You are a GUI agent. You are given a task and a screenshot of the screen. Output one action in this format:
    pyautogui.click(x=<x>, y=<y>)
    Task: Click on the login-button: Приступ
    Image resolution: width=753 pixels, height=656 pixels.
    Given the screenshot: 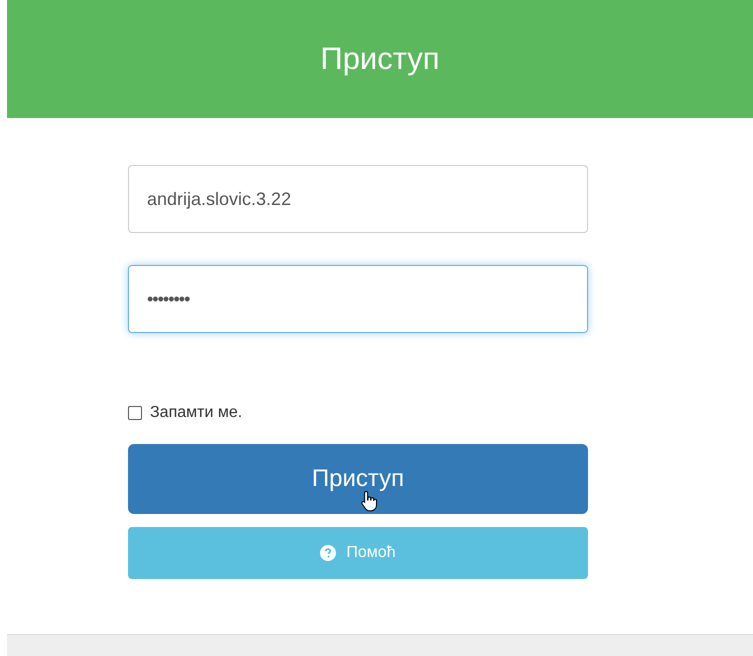 What is the action you would take?
    pyautogui.click(x=358, y=479)
    